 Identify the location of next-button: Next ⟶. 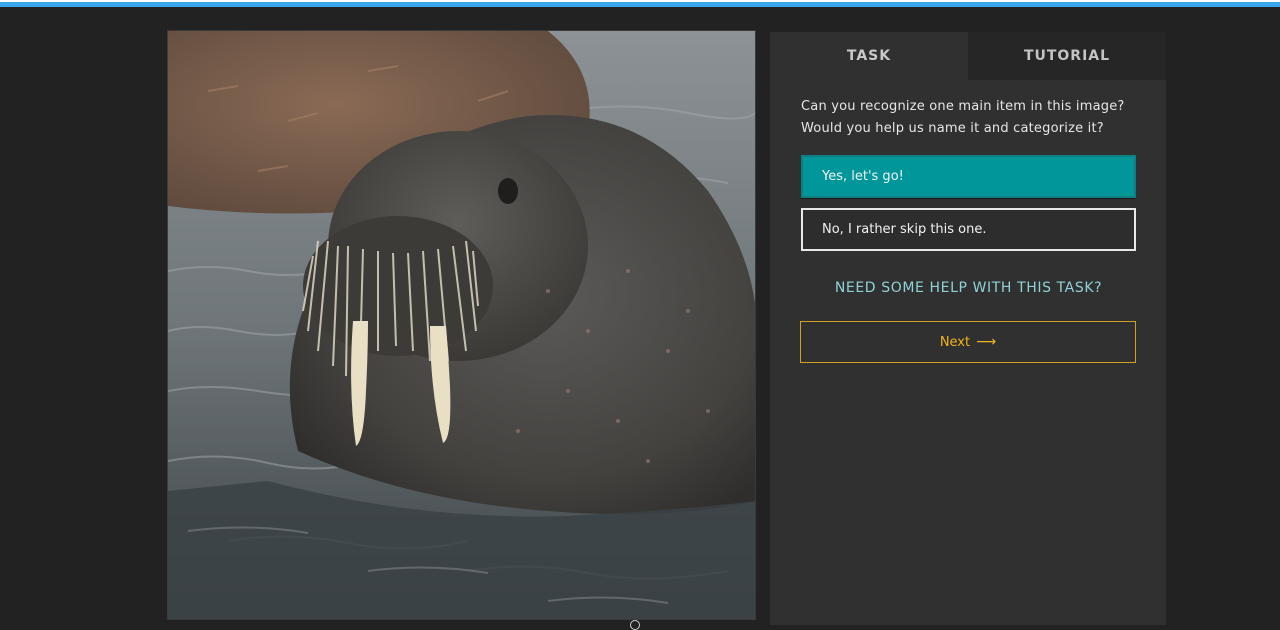
(968, 342).